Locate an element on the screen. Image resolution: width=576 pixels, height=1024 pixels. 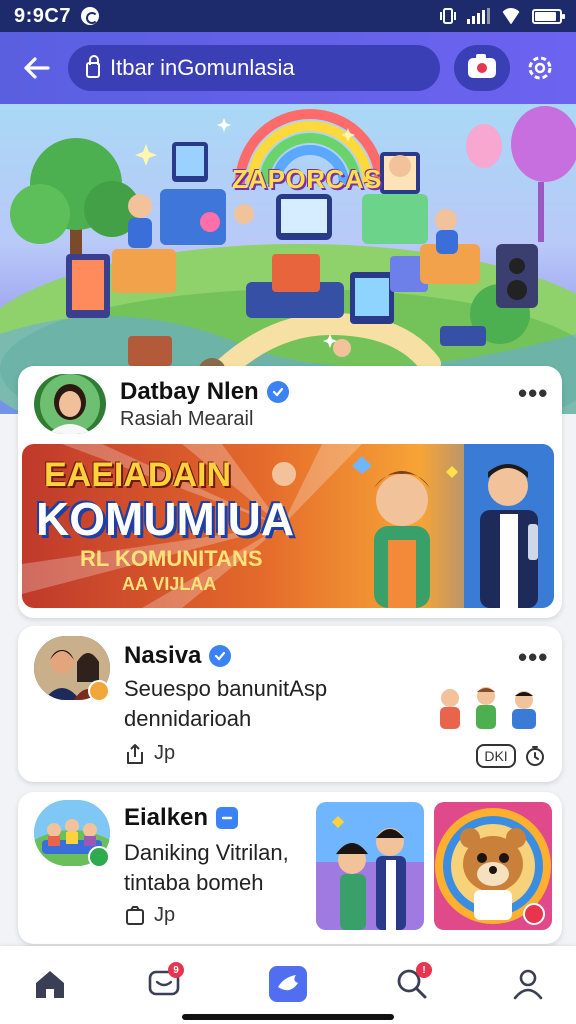
nav-chat: 9 is located at coordinates (164, 984).